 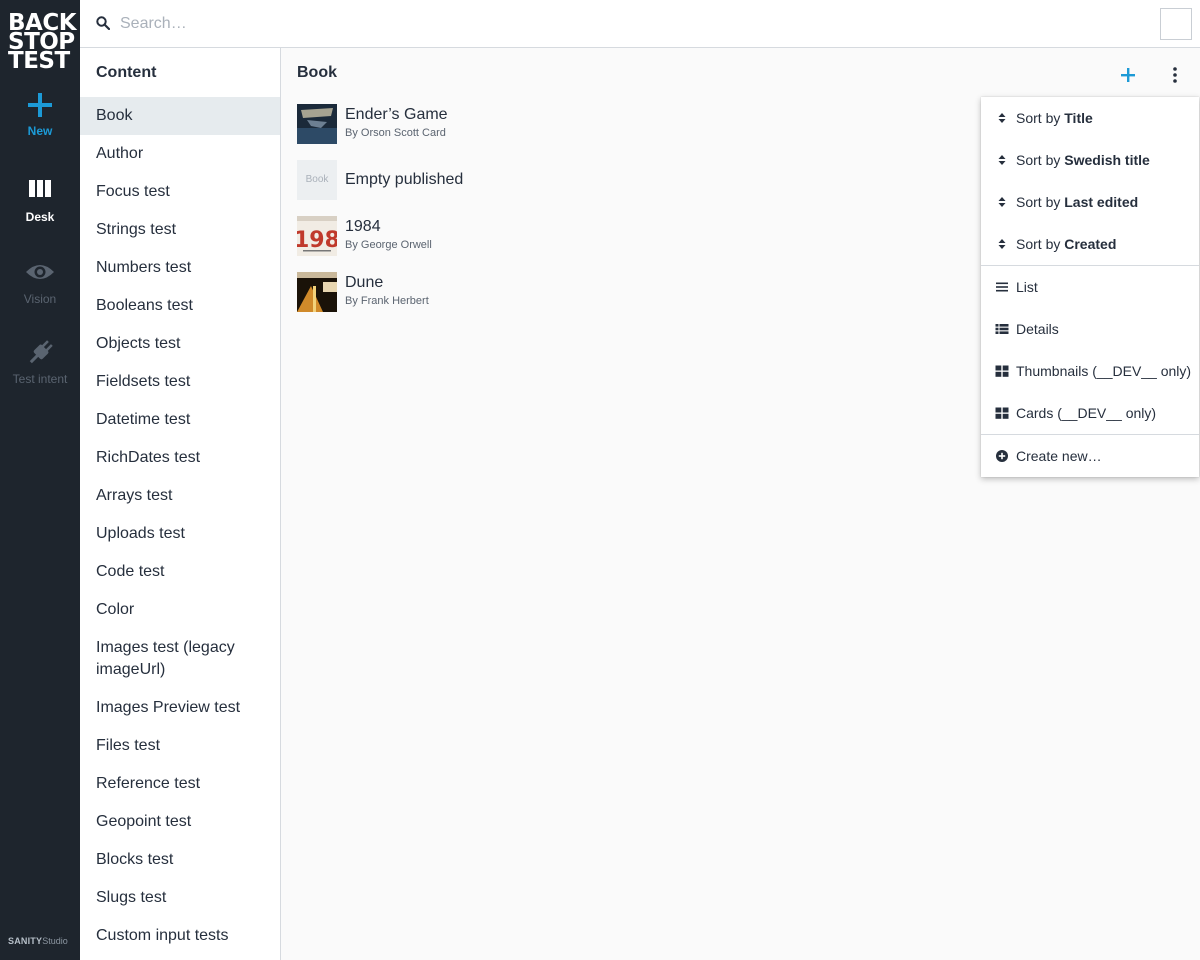 What do you see at coordinates (1078, 118) in the screenshot?
I see `sort-field: Title` at bounding box center [1078, 118].